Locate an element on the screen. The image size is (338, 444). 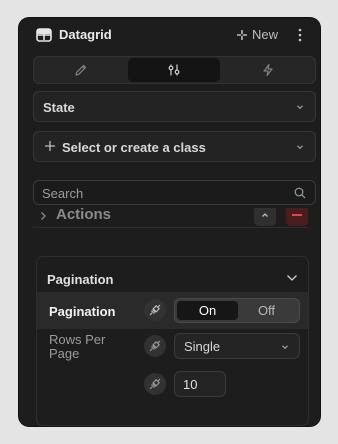
new-button-label: New is located at coordinates (265, 34).